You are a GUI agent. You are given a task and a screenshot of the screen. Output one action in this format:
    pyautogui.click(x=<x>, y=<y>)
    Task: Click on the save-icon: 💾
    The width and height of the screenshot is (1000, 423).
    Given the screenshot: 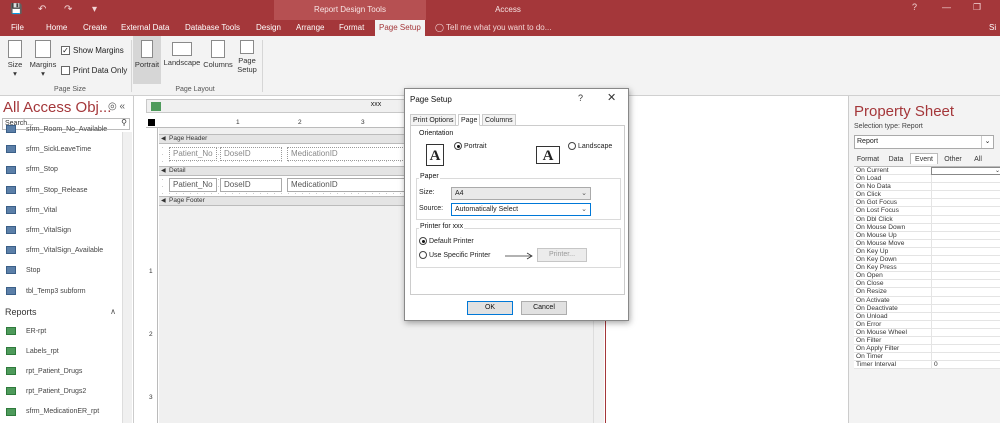 What is the action you would take?
    pyautogui.click(x=16, y=9)
    